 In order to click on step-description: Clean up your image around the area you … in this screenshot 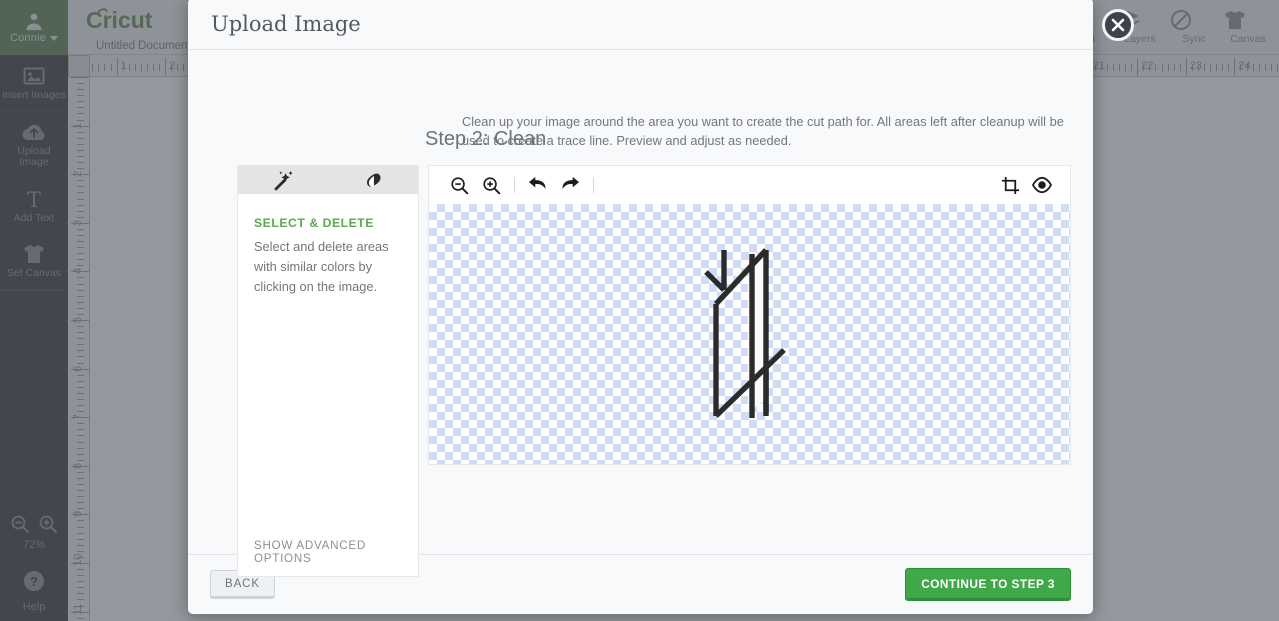, I will do `click(763, 131)`.